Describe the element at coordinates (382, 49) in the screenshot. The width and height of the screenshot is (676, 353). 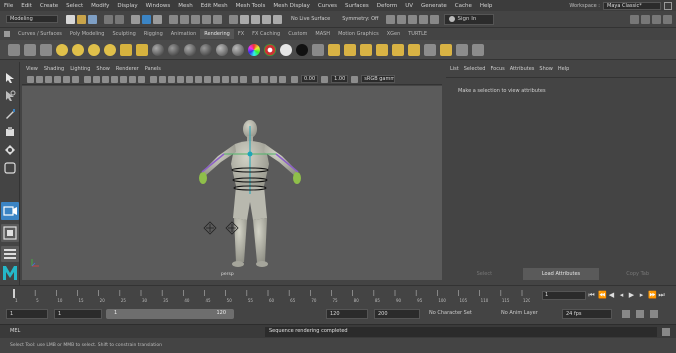
I see `hypershade-shelf-icon` at that location.